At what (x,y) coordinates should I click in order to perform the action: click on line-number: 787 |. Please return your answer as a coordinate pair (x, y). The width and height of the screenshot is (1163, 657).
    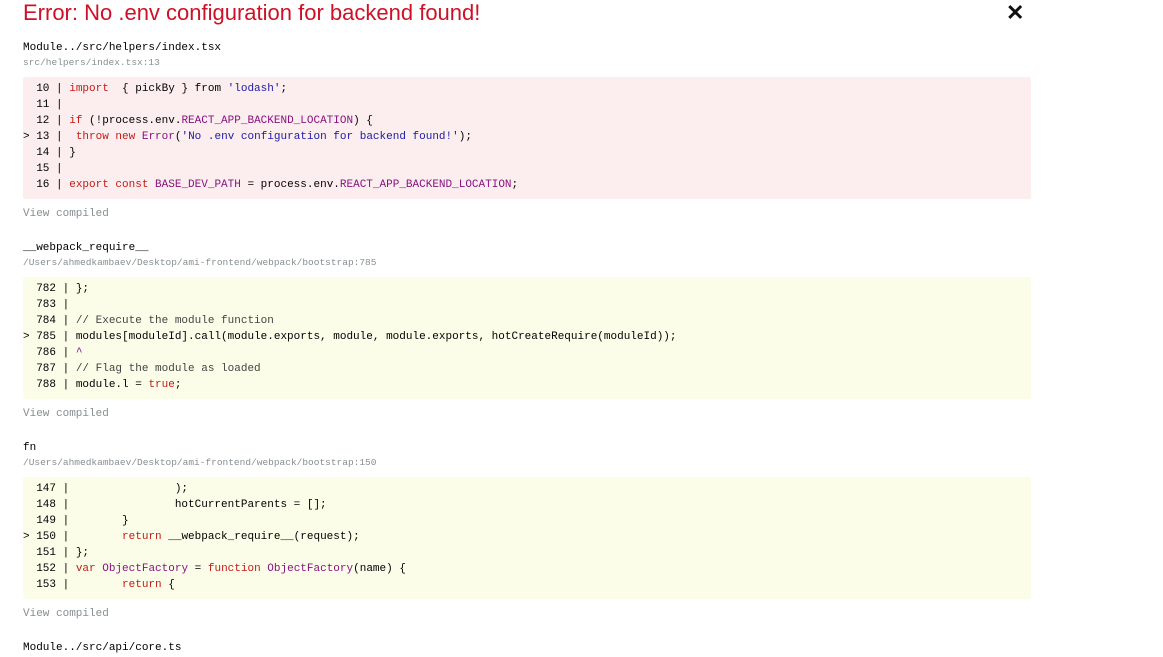
    Looking at the image, I should click on (49, 369).